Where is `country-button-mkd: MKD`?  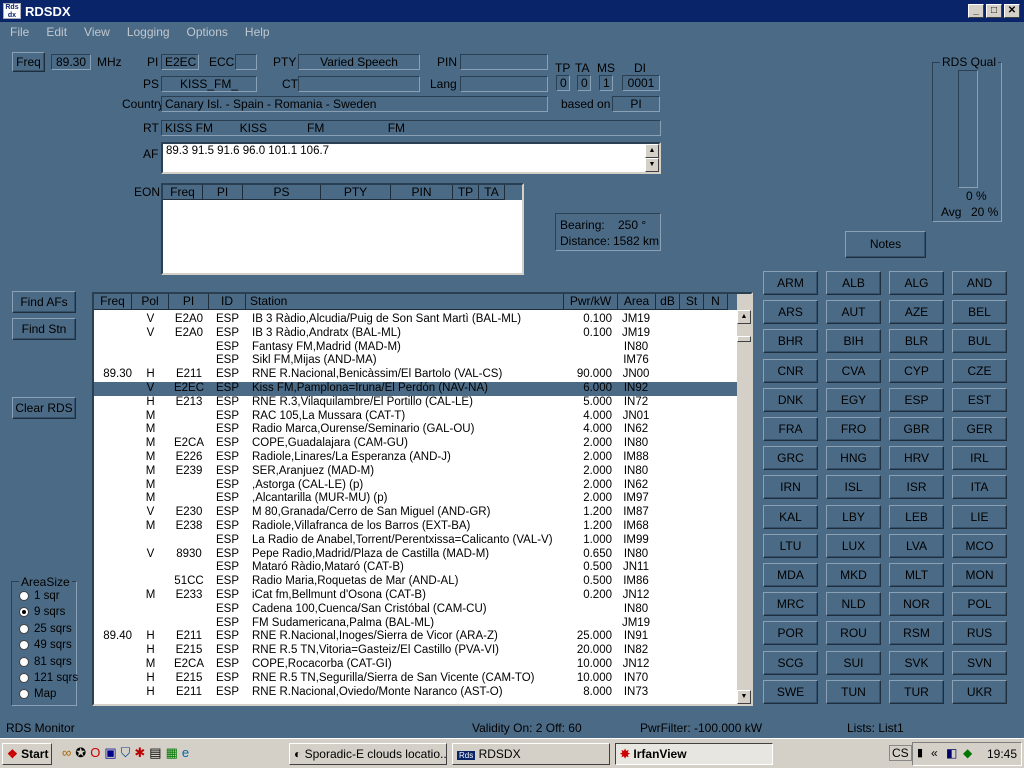 country-button-mkd: MKD is located at coordinates (853, 575).